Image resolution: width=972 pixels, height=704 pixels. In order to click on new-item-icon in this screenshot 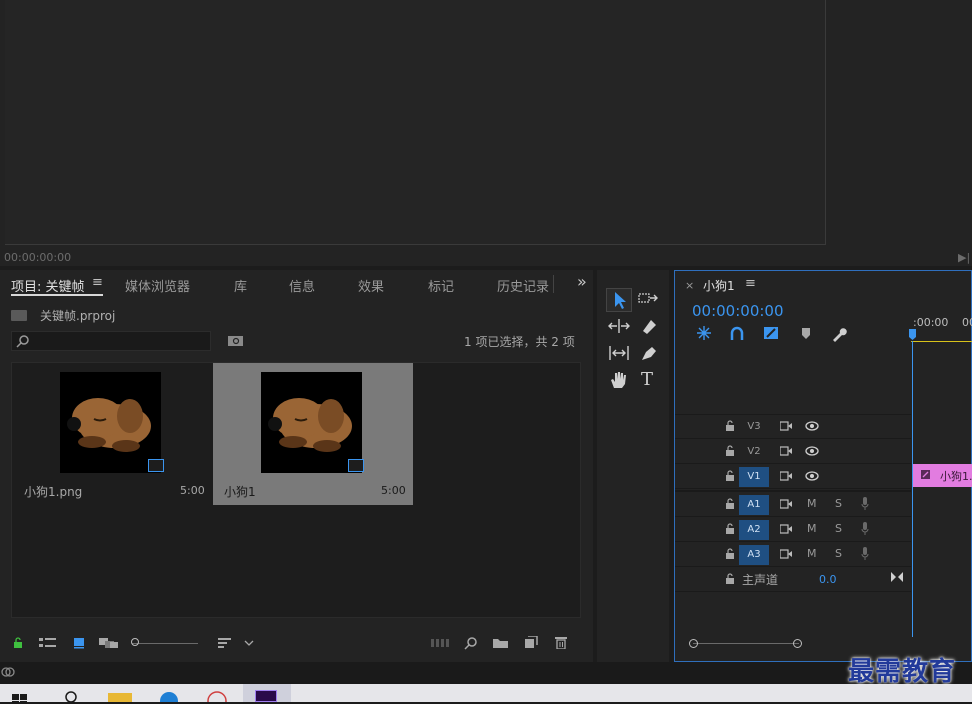, I will do `click(531, 642)`.